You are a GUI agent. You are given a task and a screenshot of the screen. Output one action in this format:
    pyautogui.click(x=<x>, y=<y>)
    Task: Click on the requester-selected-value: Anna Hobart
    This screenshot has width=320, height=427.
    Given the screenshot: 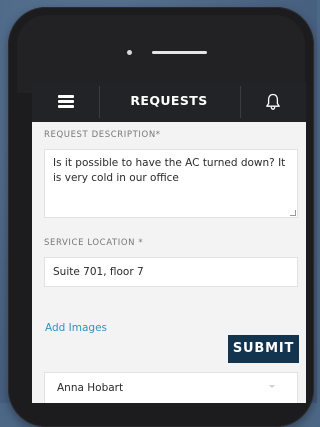 What is the action you would take?
    pyautogui.click(x=90, y=388)
    